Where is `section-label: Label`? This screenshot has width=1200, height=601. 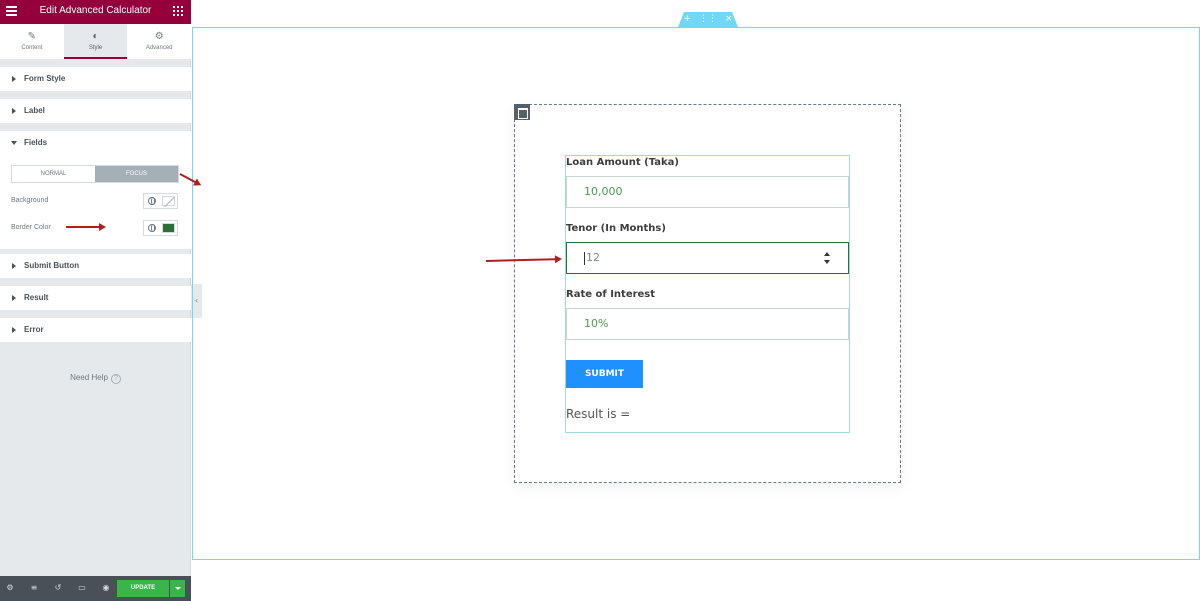 section-label: Label is located at coordinates (95, 111).